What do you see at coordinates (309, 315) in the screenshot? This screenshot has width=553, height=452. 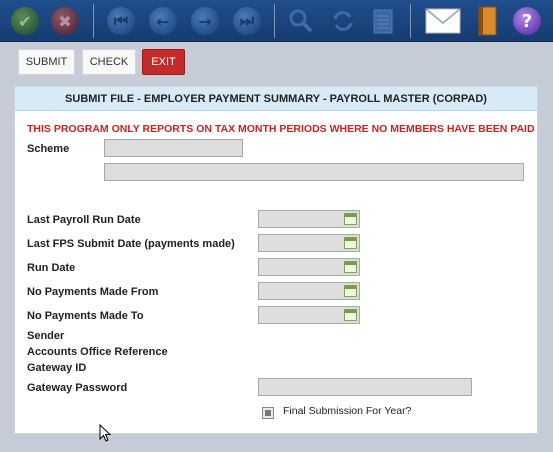 I see `no-payments-to-field` at bounding box center [309, 315].